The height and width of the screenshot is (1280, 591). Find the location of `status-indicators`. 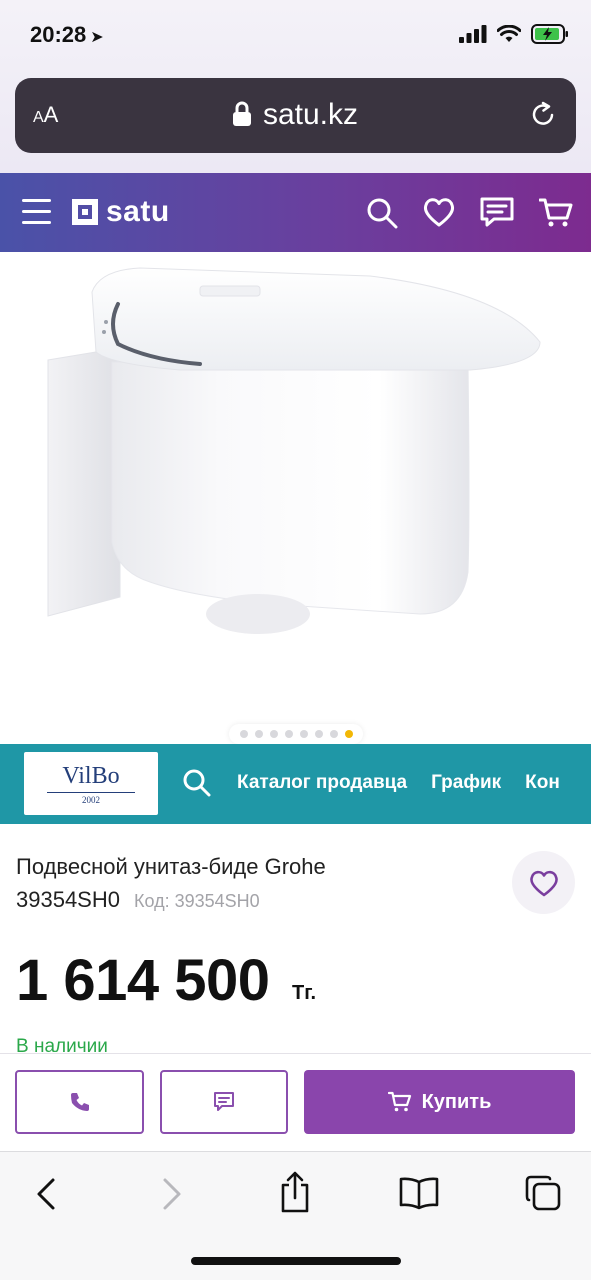

status-indicators is located at coordinates (514, 34).